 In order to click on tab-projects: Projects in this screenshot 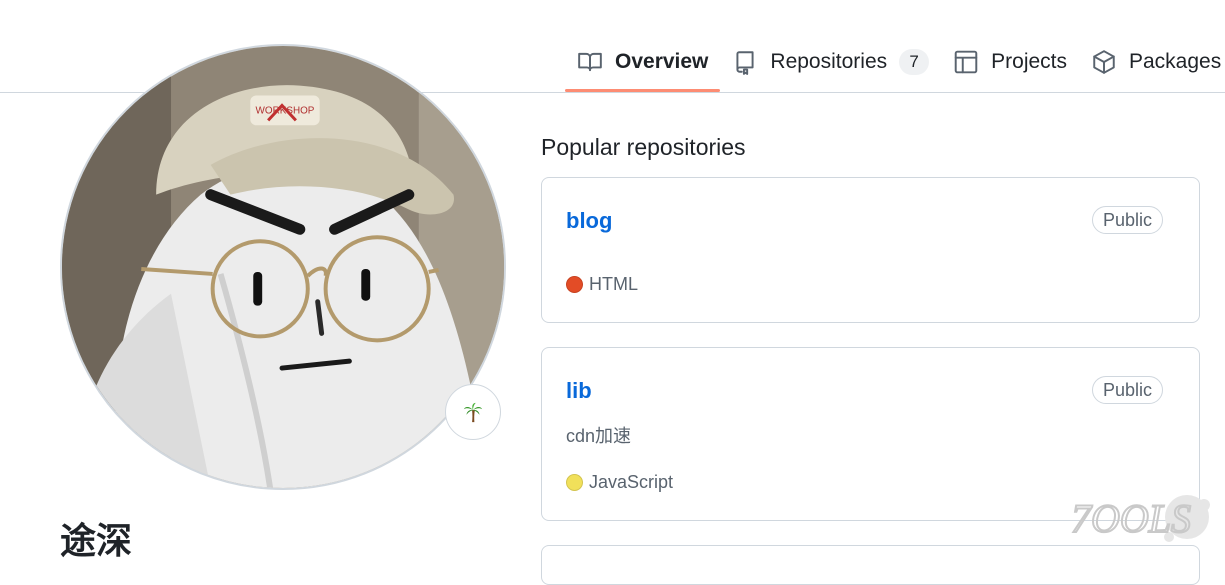, I will do `click(1010, 62)`.